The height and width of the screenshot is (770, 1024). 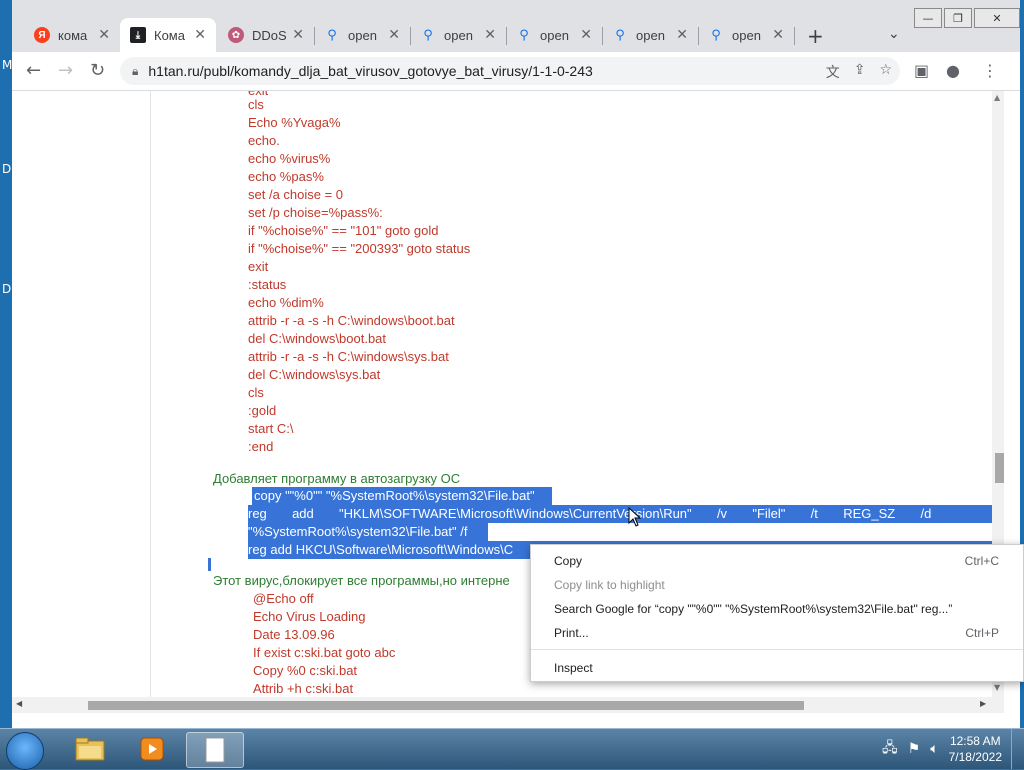 I want to click on network-icon: 🖧︎, so click(x=890, y=749).